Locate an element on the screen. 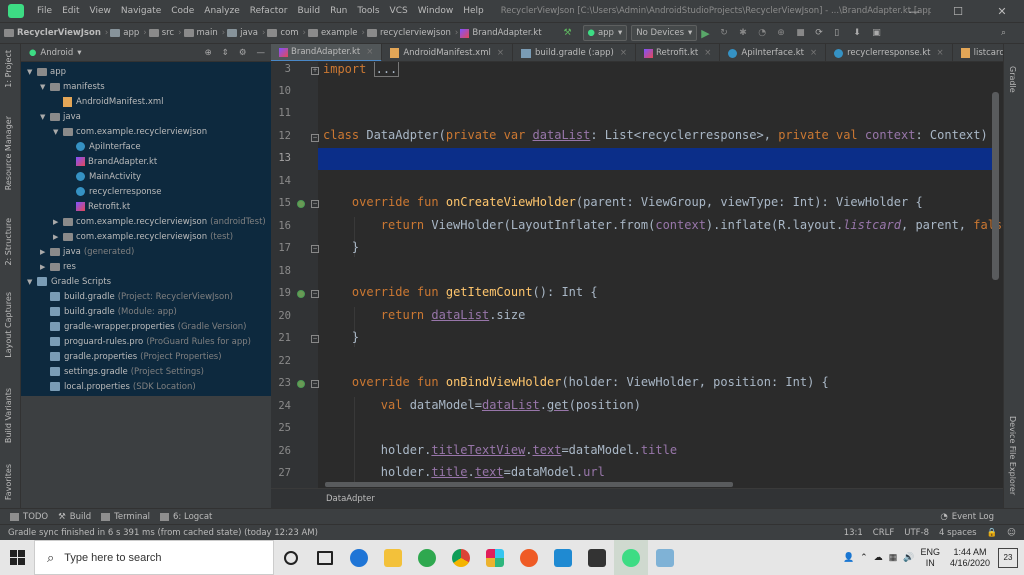 The height and width of the screenshot is (575, 1024). network-icon: ▦ is located at coordinates (893, 557).